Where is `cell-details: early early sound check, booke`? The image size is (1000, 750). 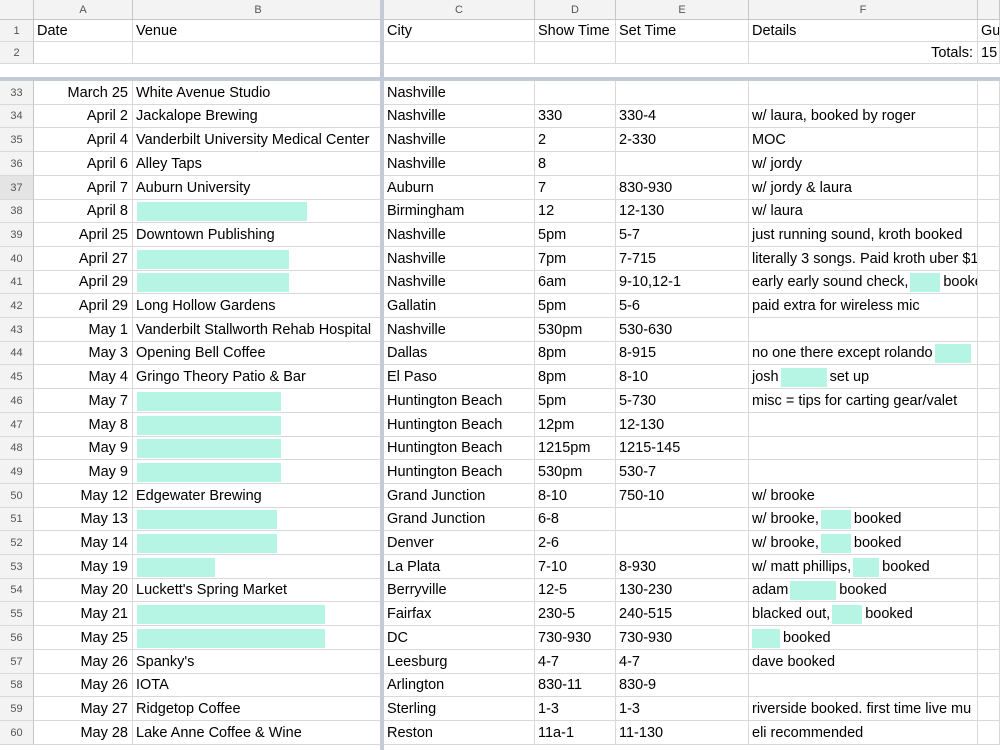 cell-details: early early sound check, booke is located at coordinates (863, 282).